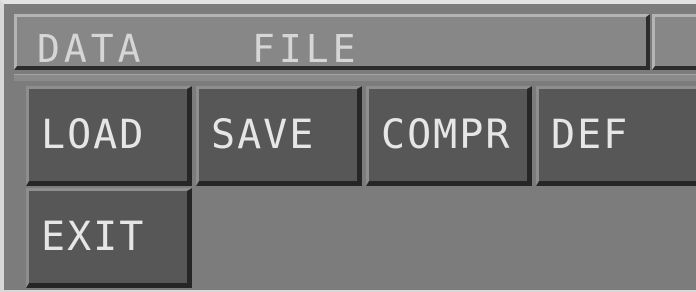 The image size is (696, 292). What do you see at coordinates (109, 238) in the screenshot?
I see `exit-button: EXIT` at bounding box center [109, 238].